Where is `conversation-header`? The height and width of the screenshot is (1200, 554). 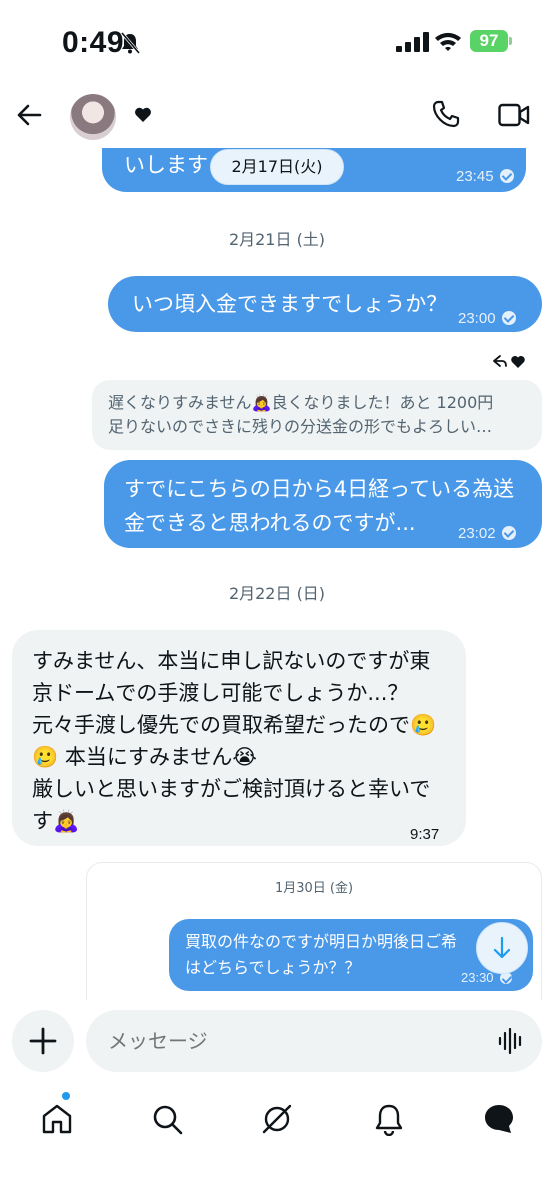
conversation-header is located at coordinates (277, 117).